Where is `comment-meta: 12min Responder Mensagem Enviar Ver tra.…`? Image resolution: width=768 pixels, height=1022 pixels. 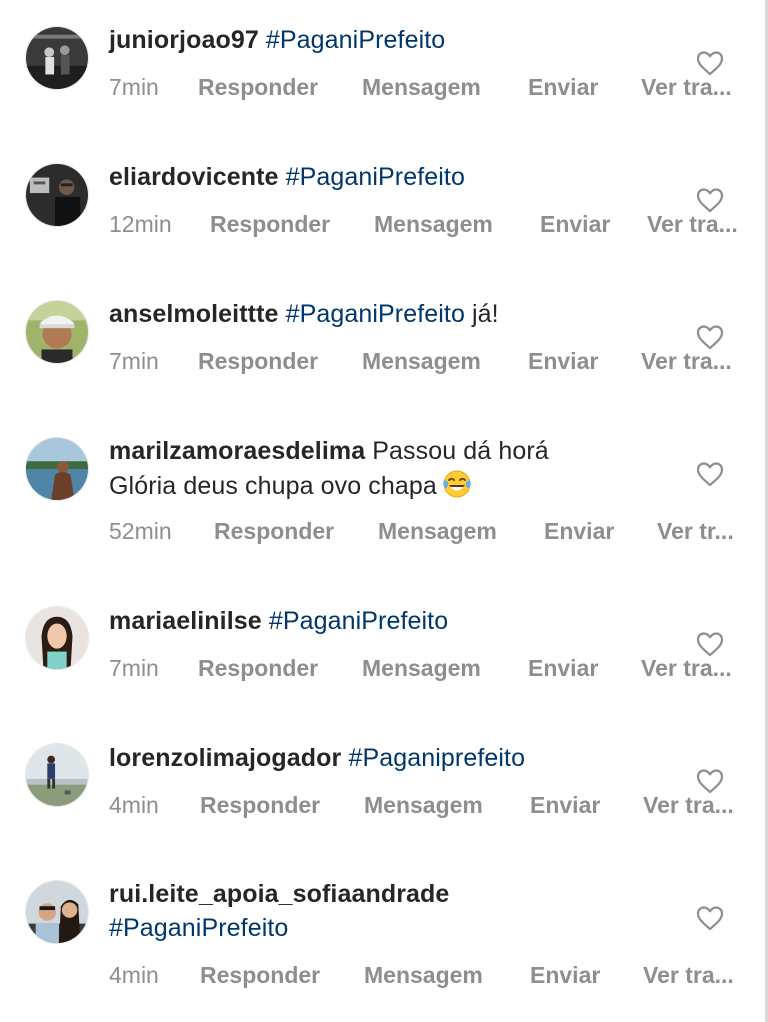 comment-meta: 12min Responder Mensagem Enviar Ver tra.… is located at coordinates (429, 224).